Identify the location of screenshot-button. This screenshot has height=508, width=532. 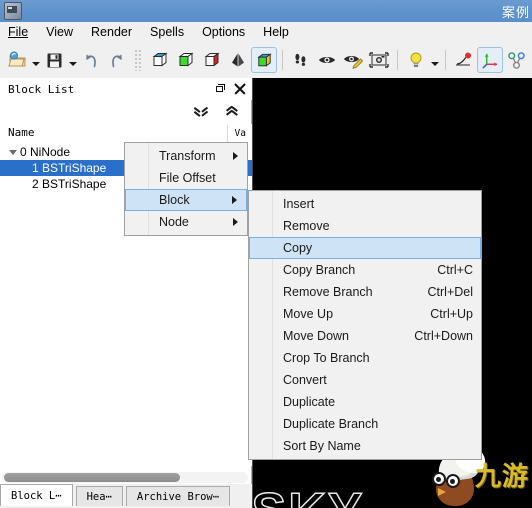
(379, 60).